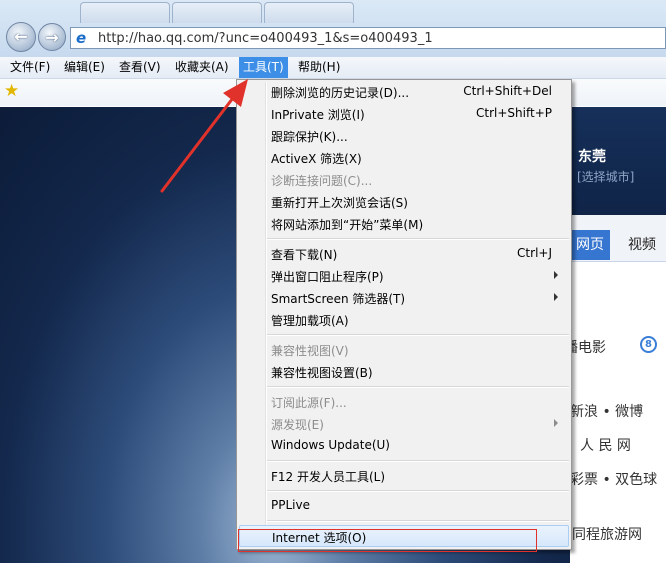 The height and width of the screenshot is (563, 666). Describe the element at coordinates (84, 67) in the screenshot. I see `menu-edit: 编辑(E)` at that location.